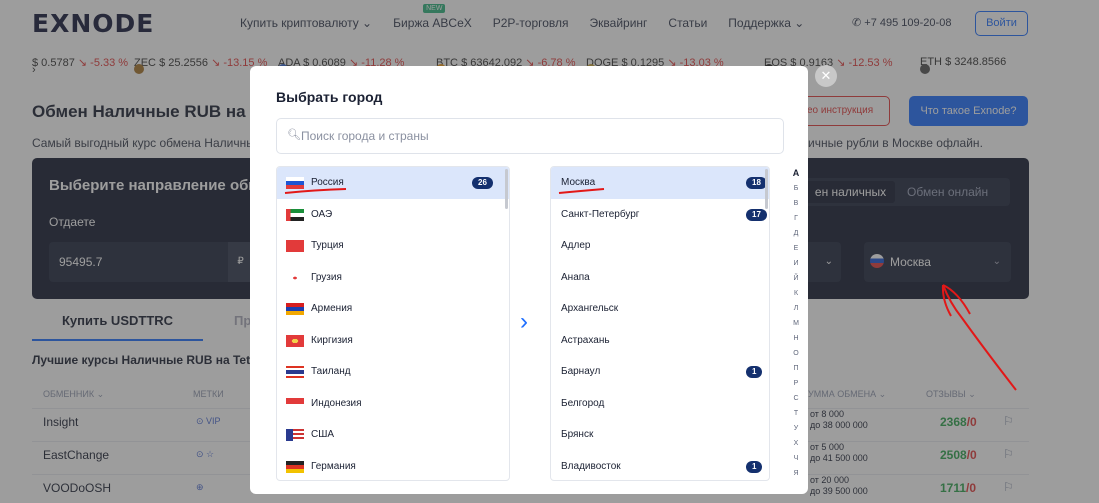  Describe the element at coordinates (796, 188) in the screenshot. I see `alphabet-letter: Б` at that location.